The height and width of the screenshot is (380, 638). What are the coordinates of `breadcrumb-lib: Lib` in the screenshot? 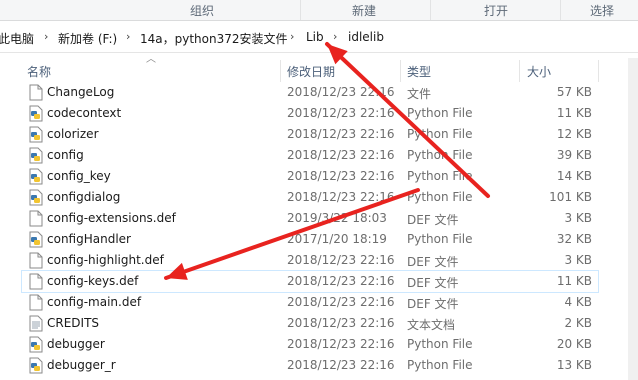 It's located at (315, 37).